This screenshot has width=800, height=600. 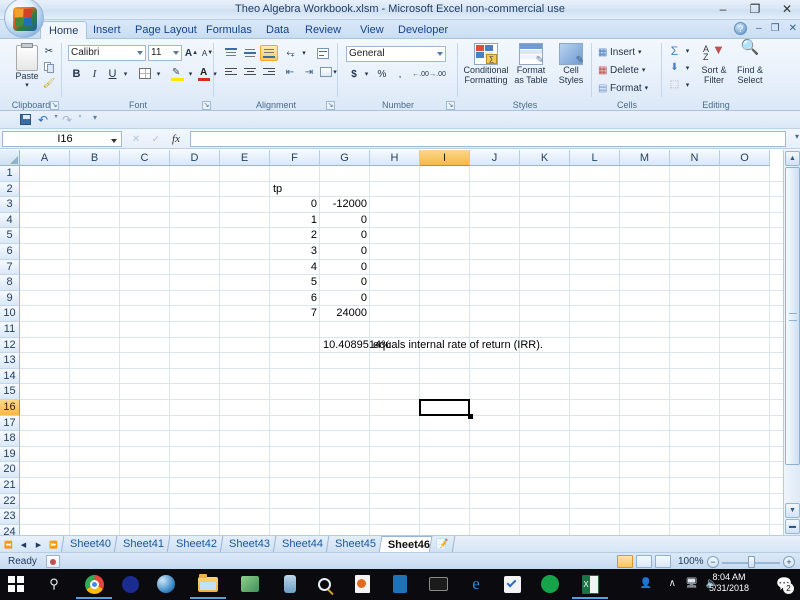 What do you see at coordinates (10, 158) in the screenshot?
I see `select-all-corner` at bounding box center [10, 158].